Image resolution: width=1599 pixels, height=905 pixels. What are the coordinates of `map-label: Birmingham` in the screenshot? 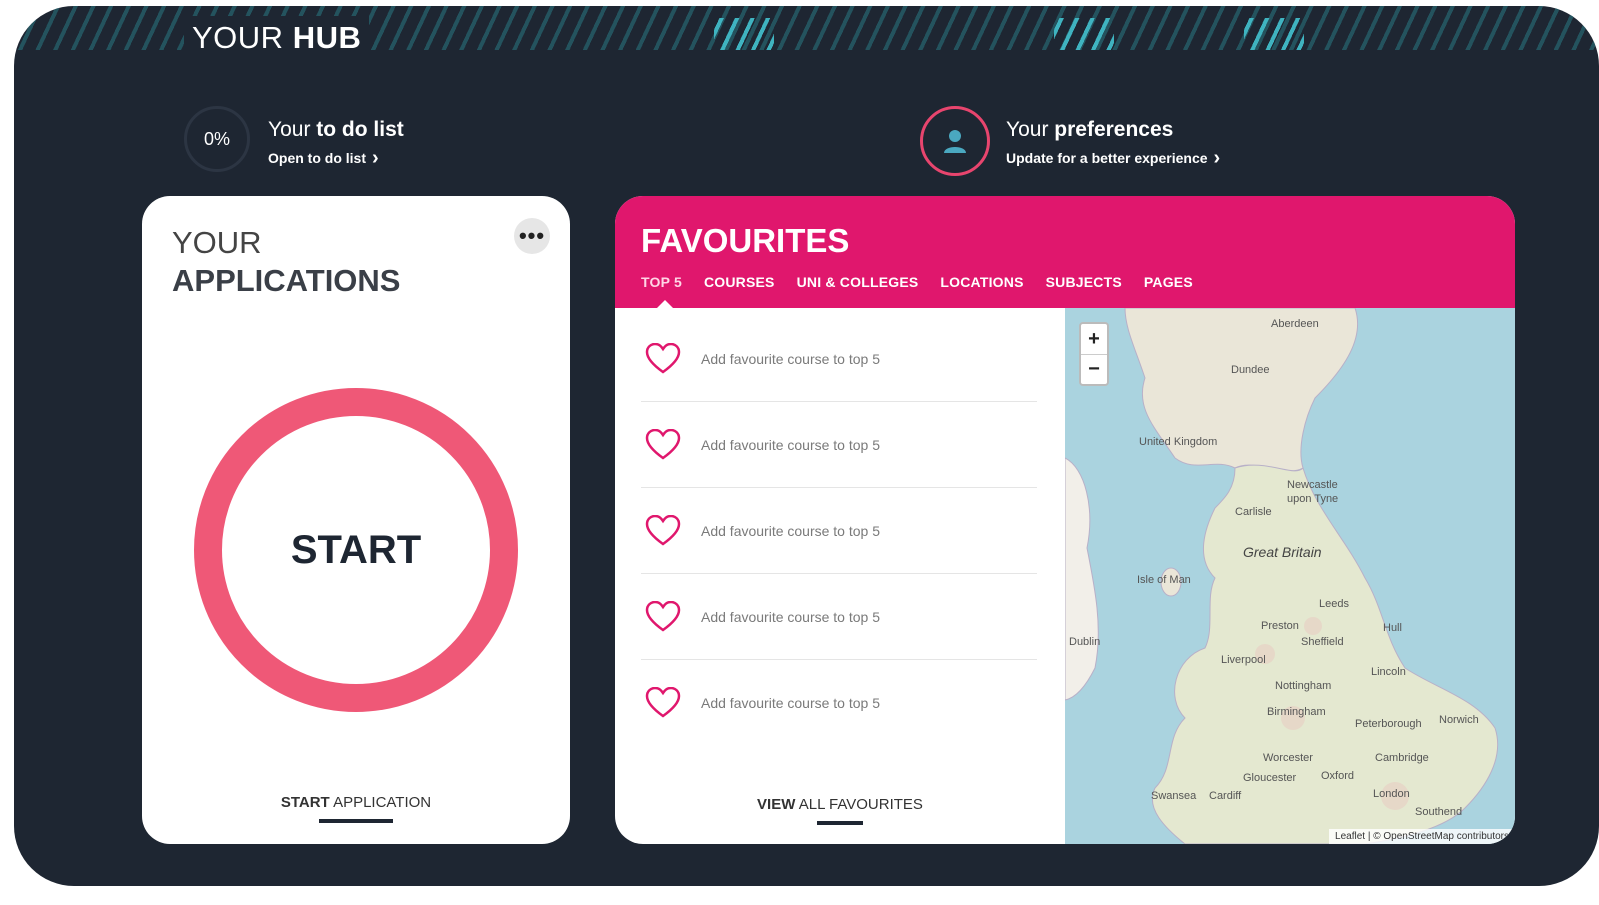 It's located at (1296, 712).